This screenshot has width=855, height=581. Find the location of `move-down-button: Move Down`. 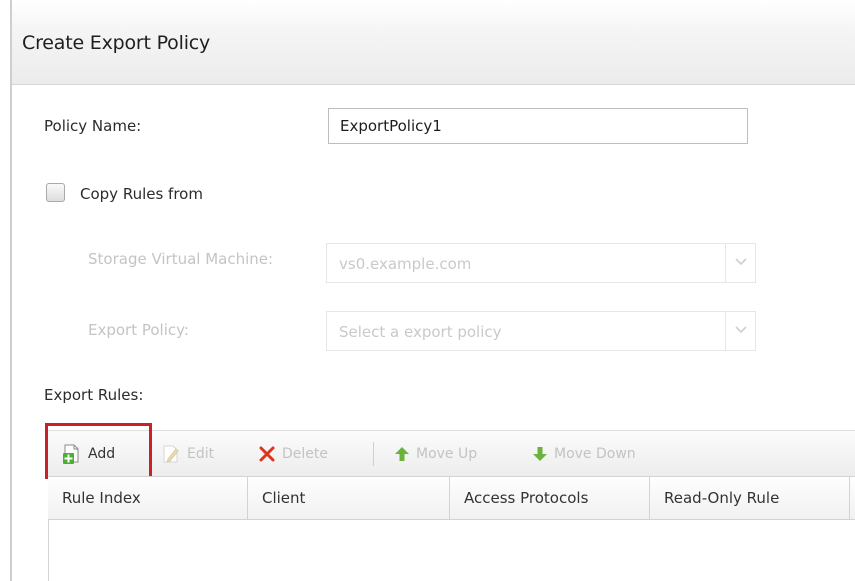

move-down-button: Move Down is located at coordinates (584, 453).